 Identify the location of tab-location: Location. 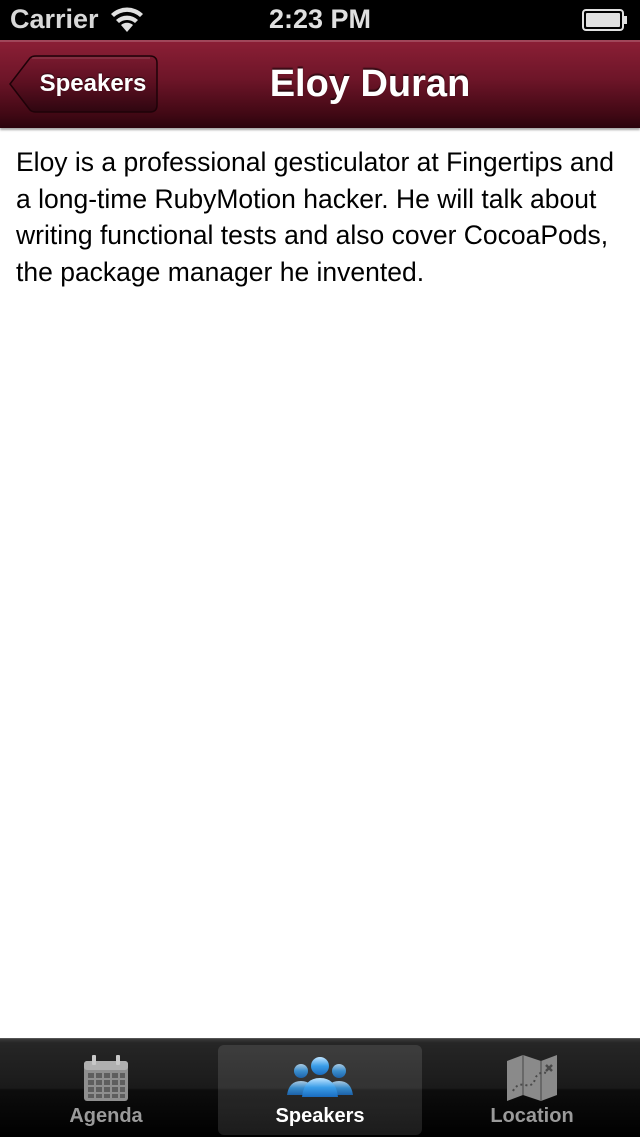
(532, 1090).